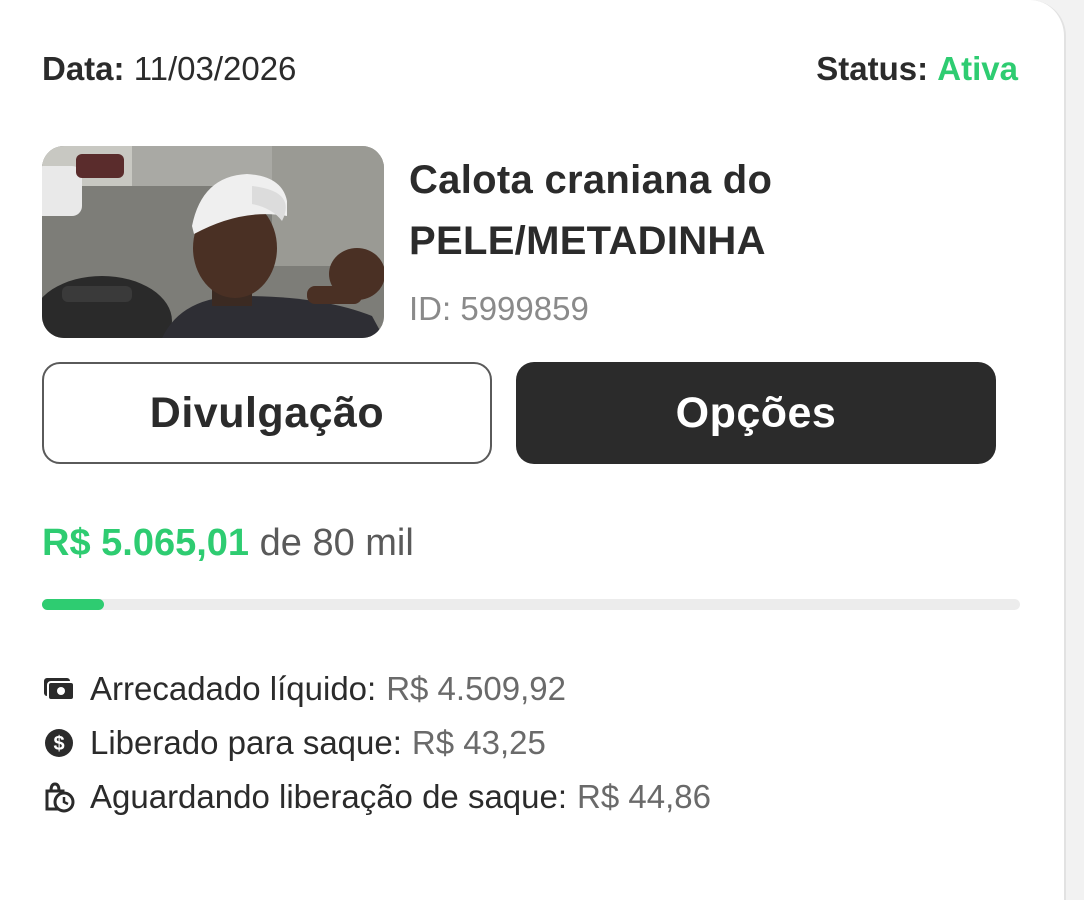 The image size is (1084, 900). What do you see at coordinates (530, 69) in the screenshot?
I see `meta-row: Data: 11/03/2026 Status: Ativa` at bounding box center [530, 69].